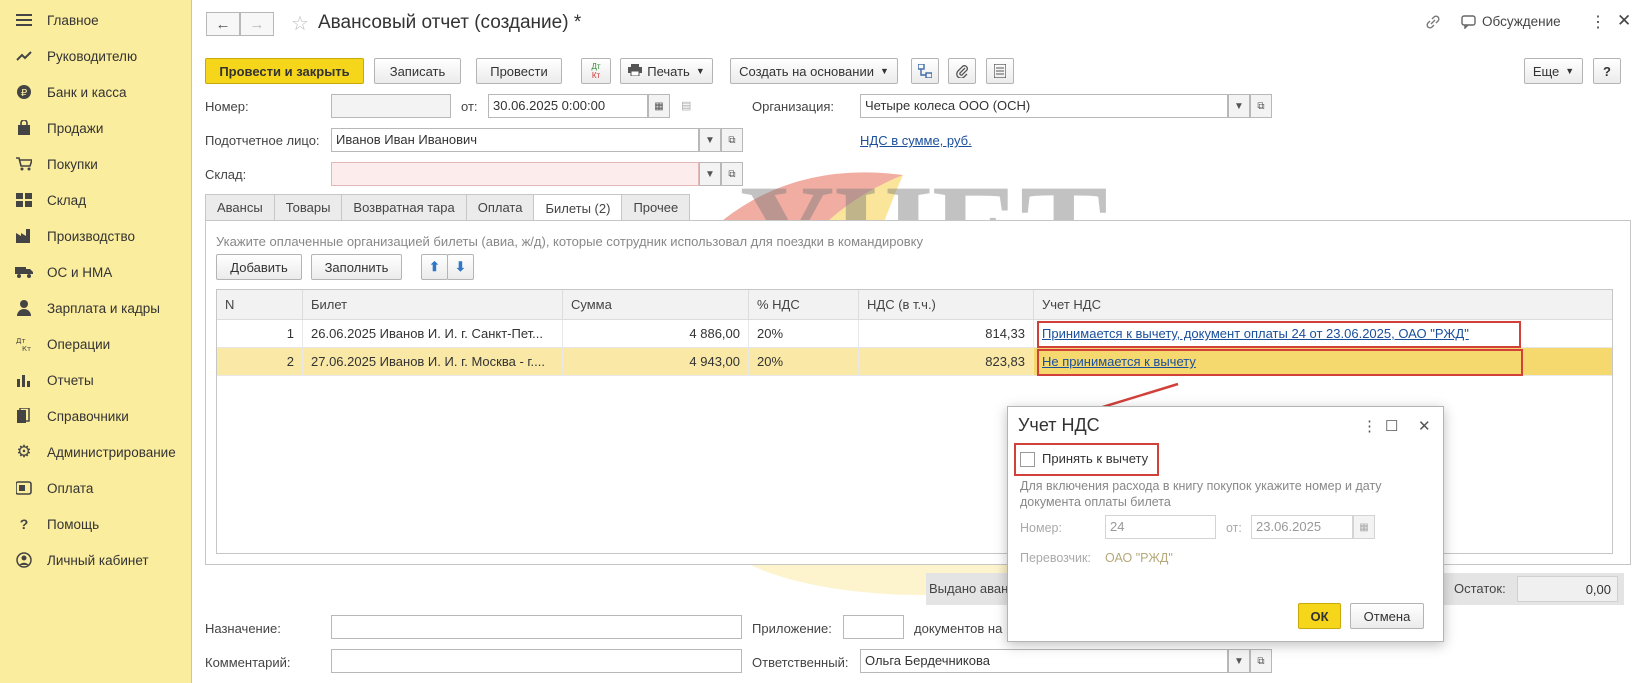  I want to click on tab-returnable-packaging: Возвратная тара, so click(404, 207).